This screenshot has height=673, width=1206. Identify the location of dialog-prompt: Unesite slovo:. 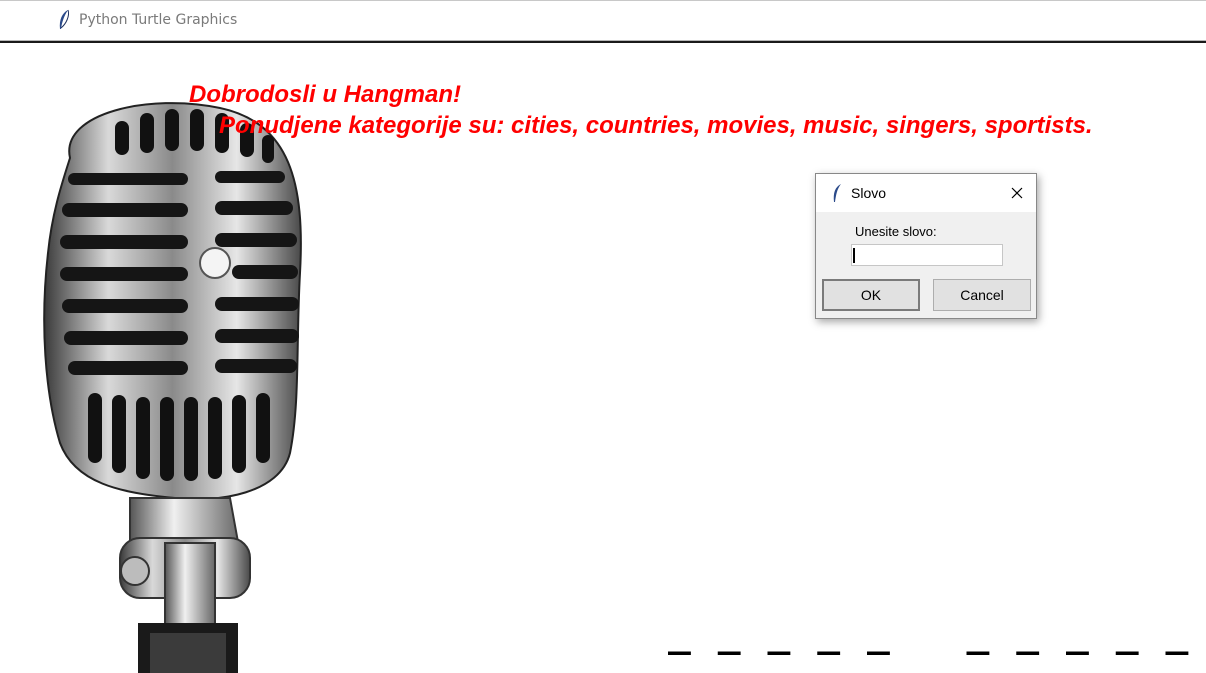
(896, 231).